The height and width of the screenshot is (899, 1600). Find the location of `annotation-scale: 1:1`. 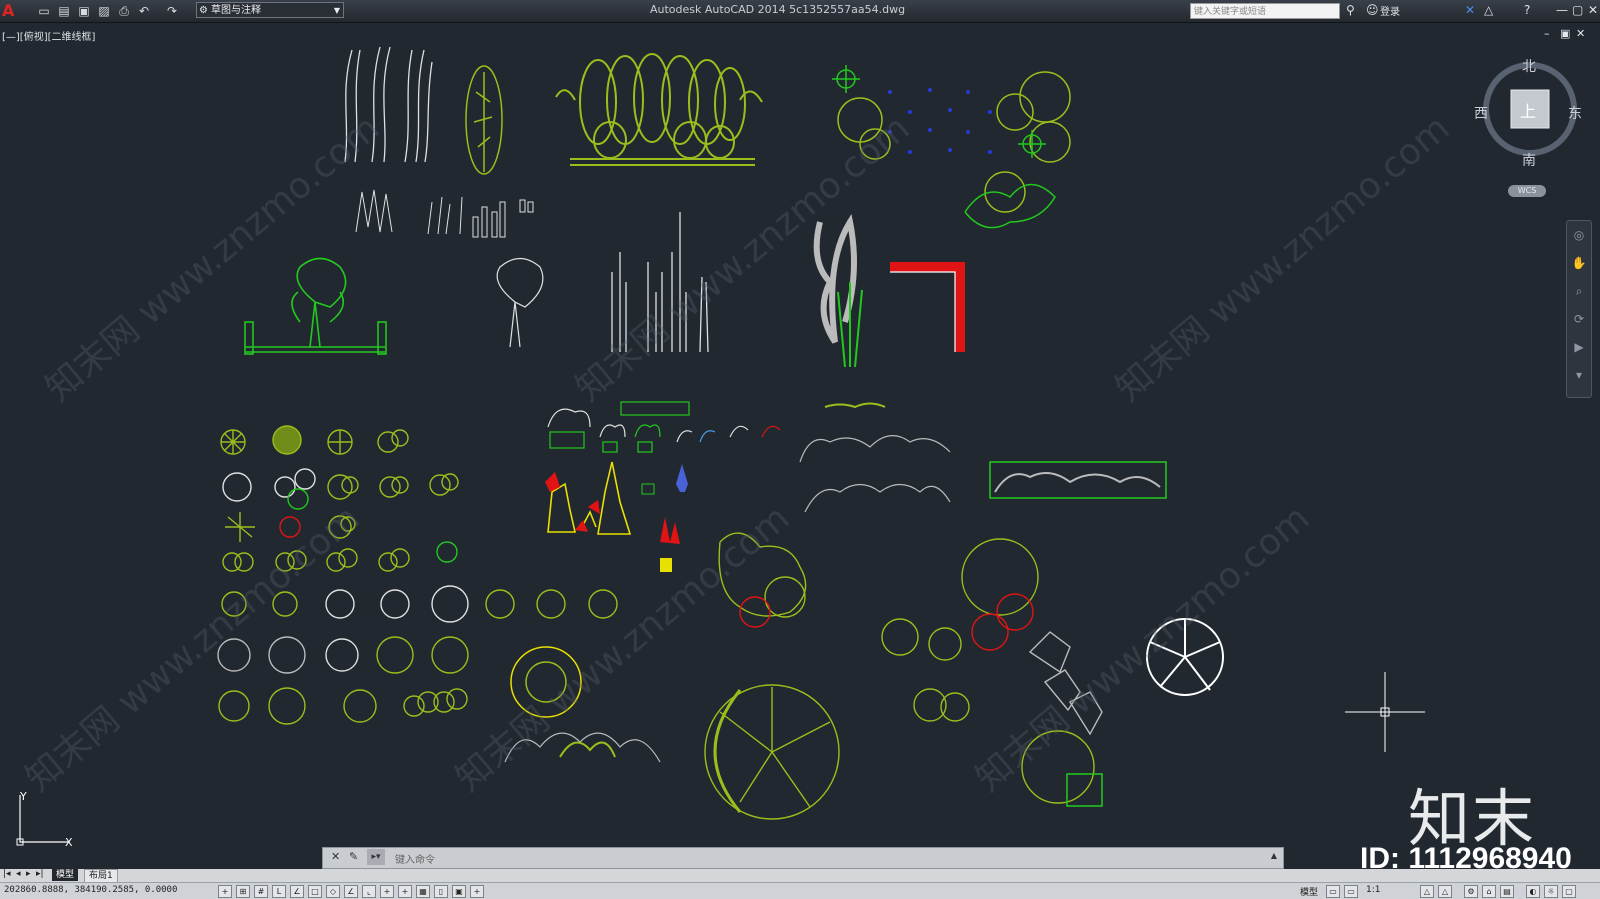

annotation-scale: 1:1 is located at coordinates (1373, 890).